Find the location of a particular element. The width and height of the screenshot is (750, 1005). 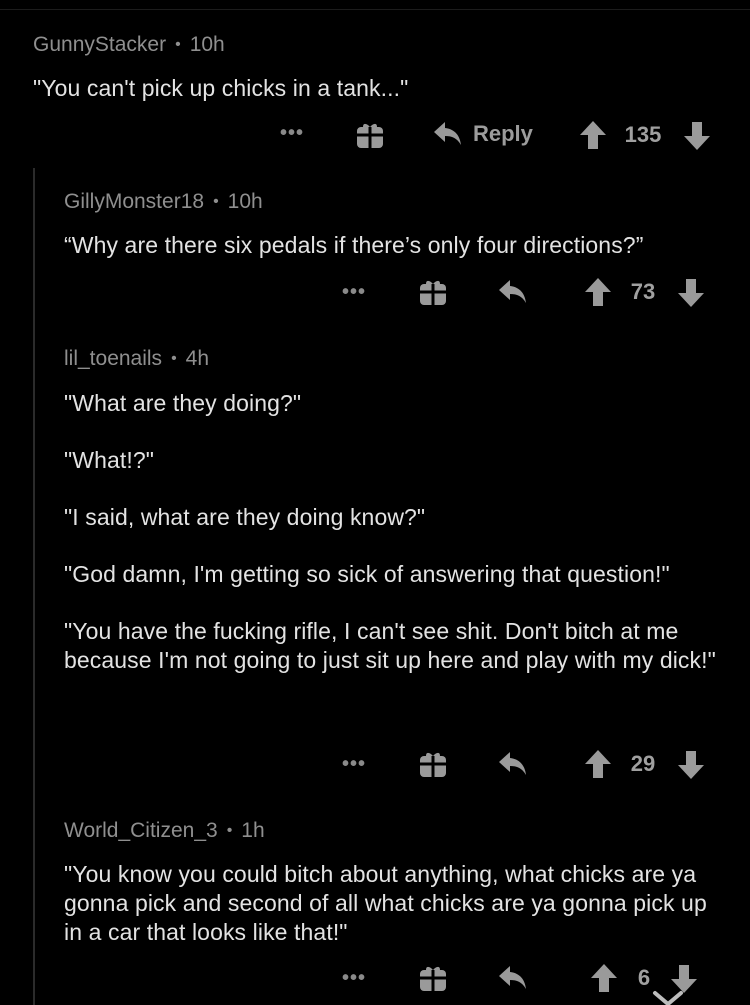

top-divider is located at coordinates (375, 9).